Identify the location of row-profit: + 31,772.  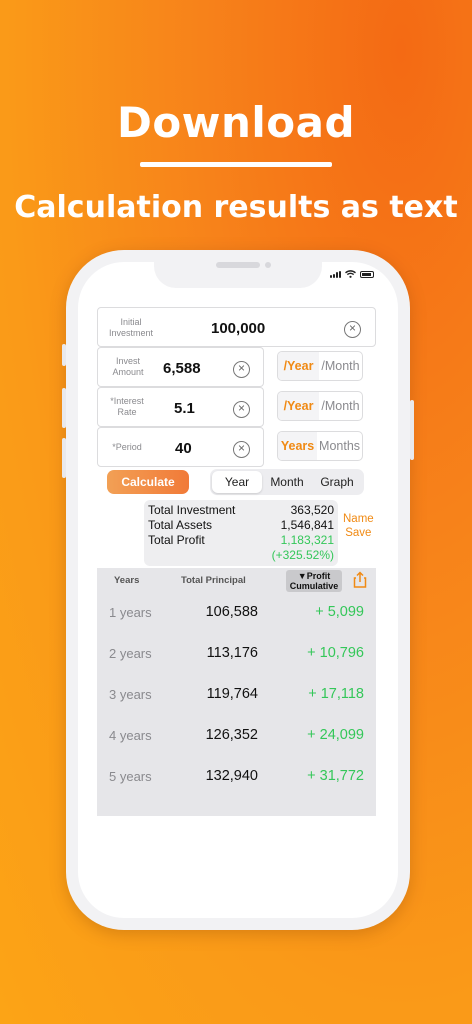
(335, 776).